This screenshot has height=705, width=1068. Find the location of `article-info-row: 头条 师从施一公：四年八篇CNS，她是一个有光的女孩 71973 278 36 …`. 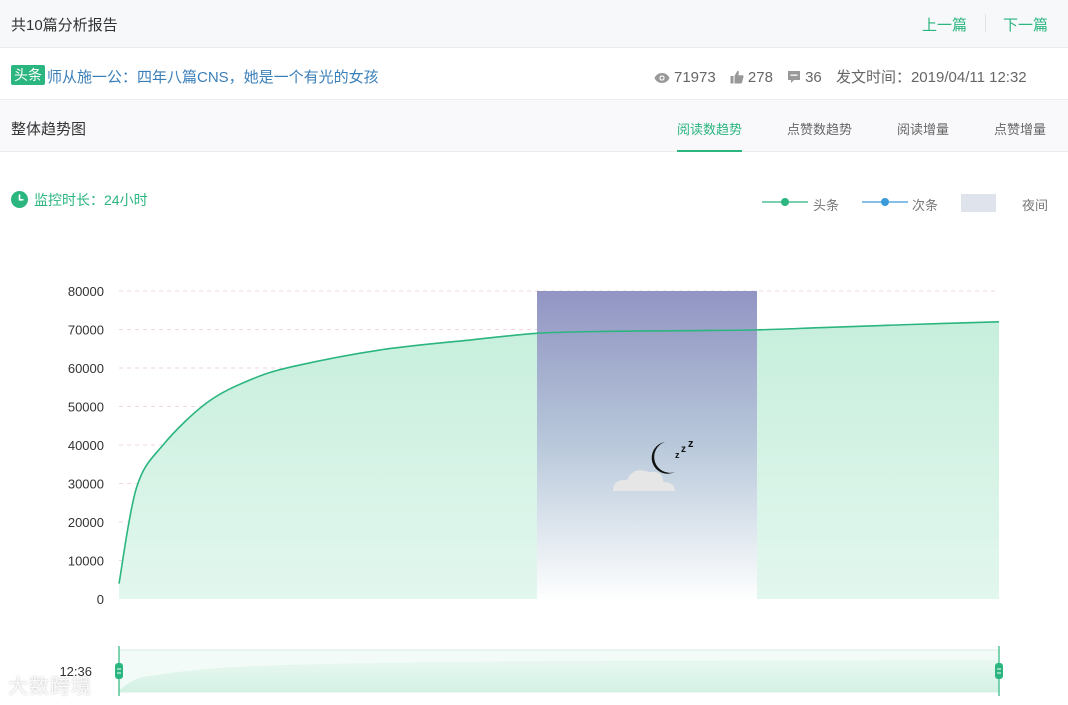

article-info-row: 头条 师从施一公：四年八篇CNS，她是一个有光的女孩 71973 278 36 … is located at coordinates (534, 74).